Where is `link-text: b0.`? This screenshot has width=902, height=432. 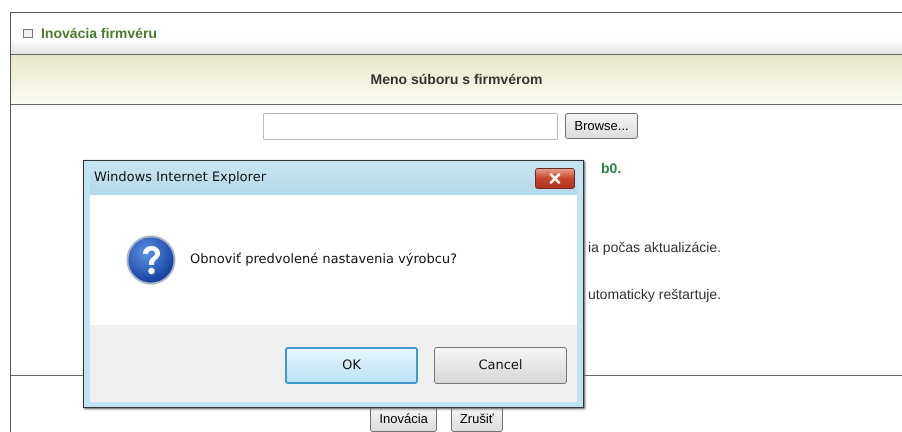 link-text: b0. is located at coordinates (611, 168).